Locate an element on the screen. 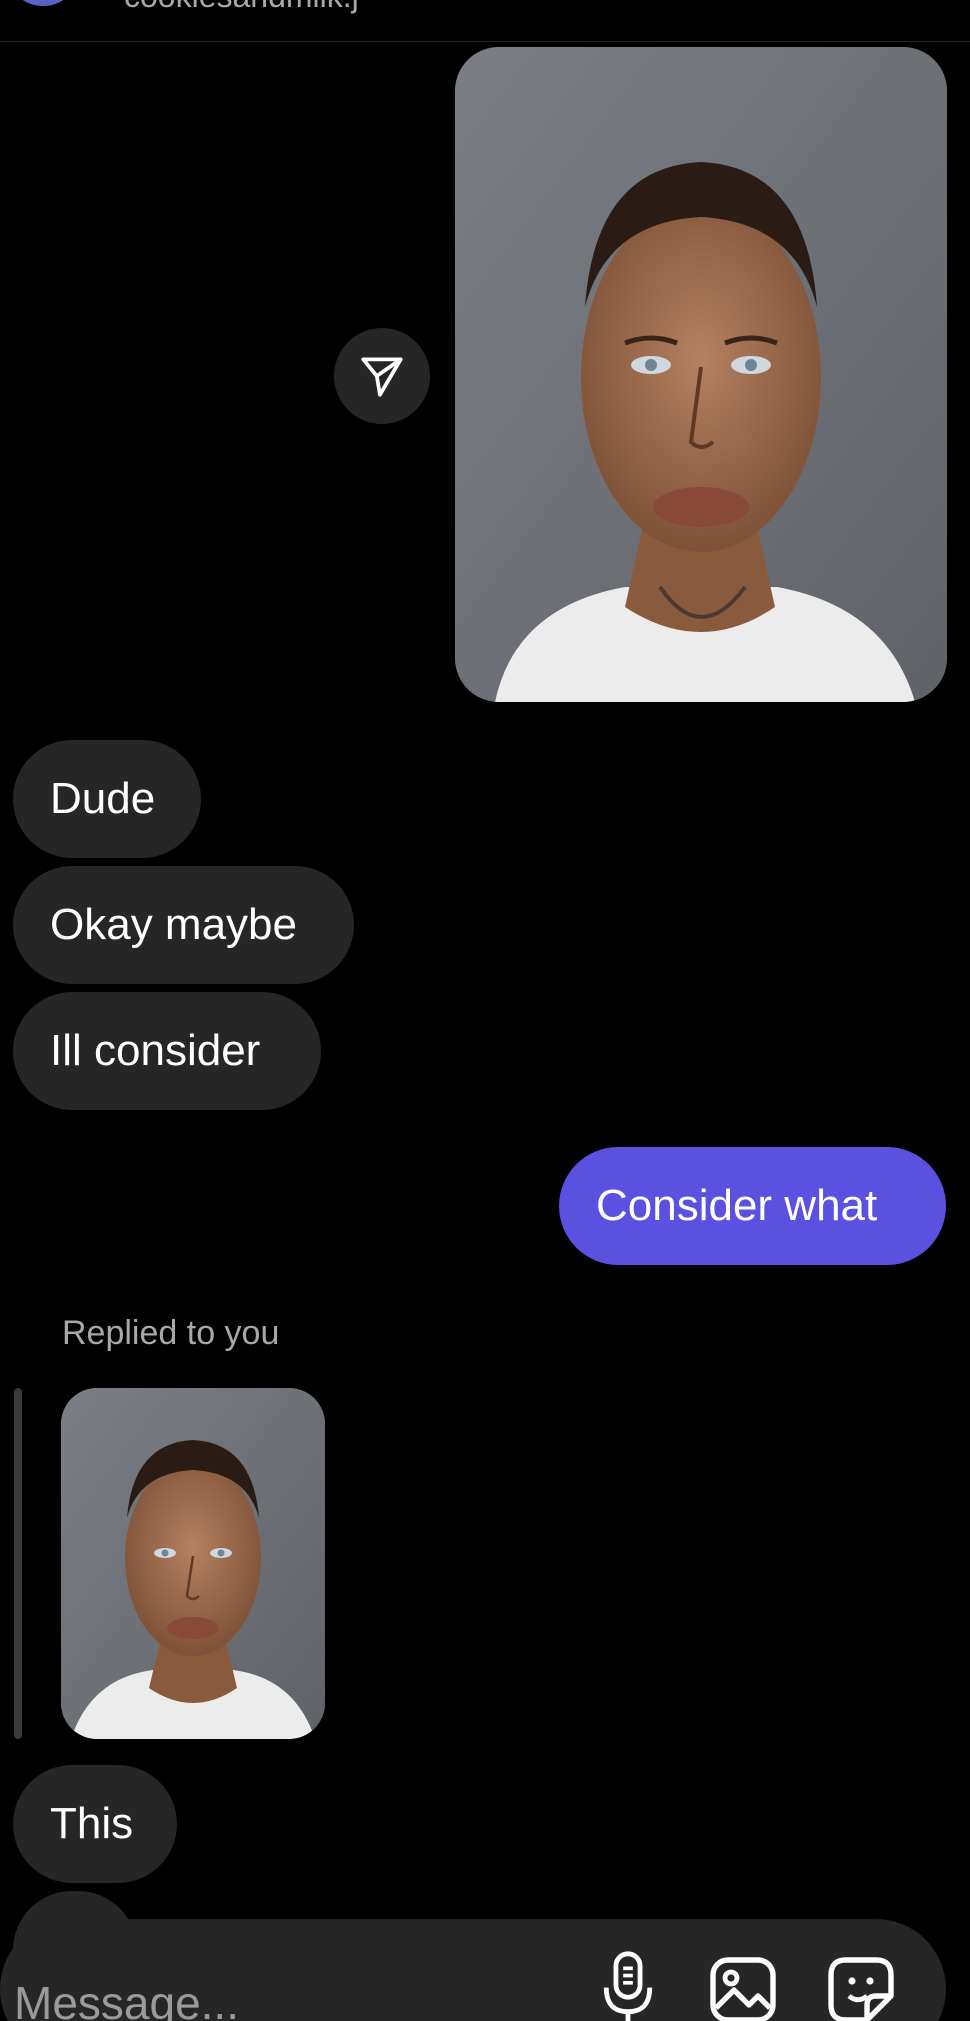 The height and width of the screenshot is (2021, 970). mugshot-photo is located at coordinates (193, 1563).